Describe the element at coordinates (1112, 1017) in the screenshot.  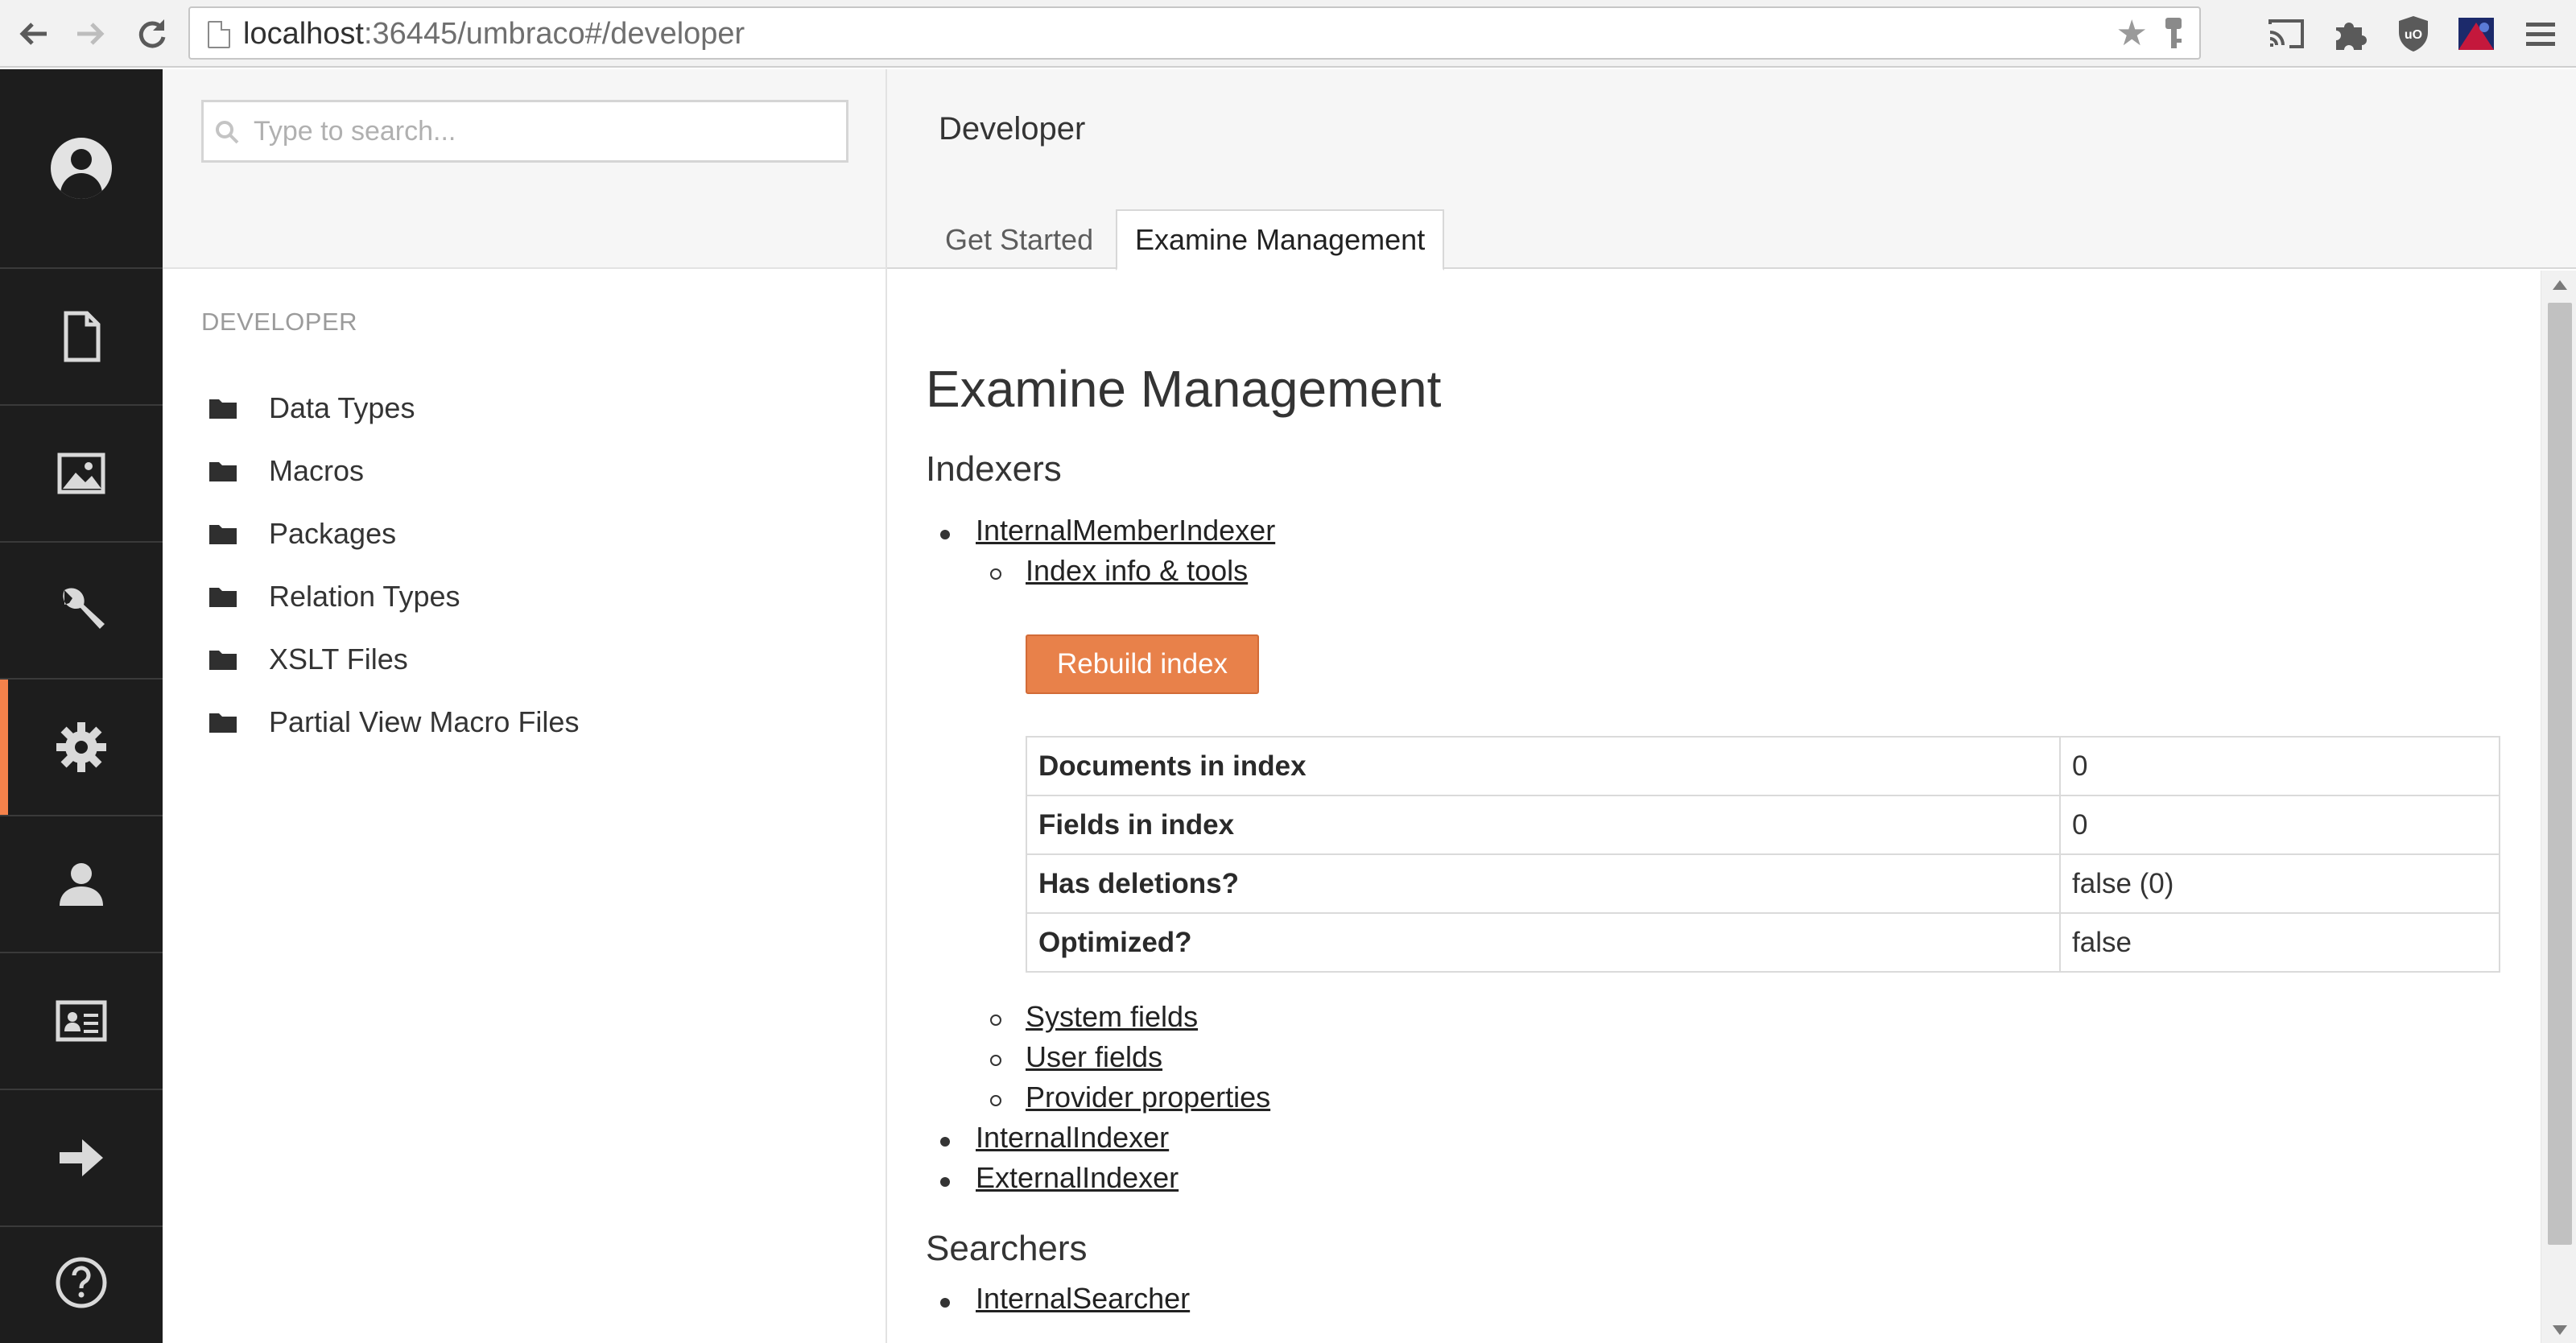
I see `system-fields-link: System fields` at that location.